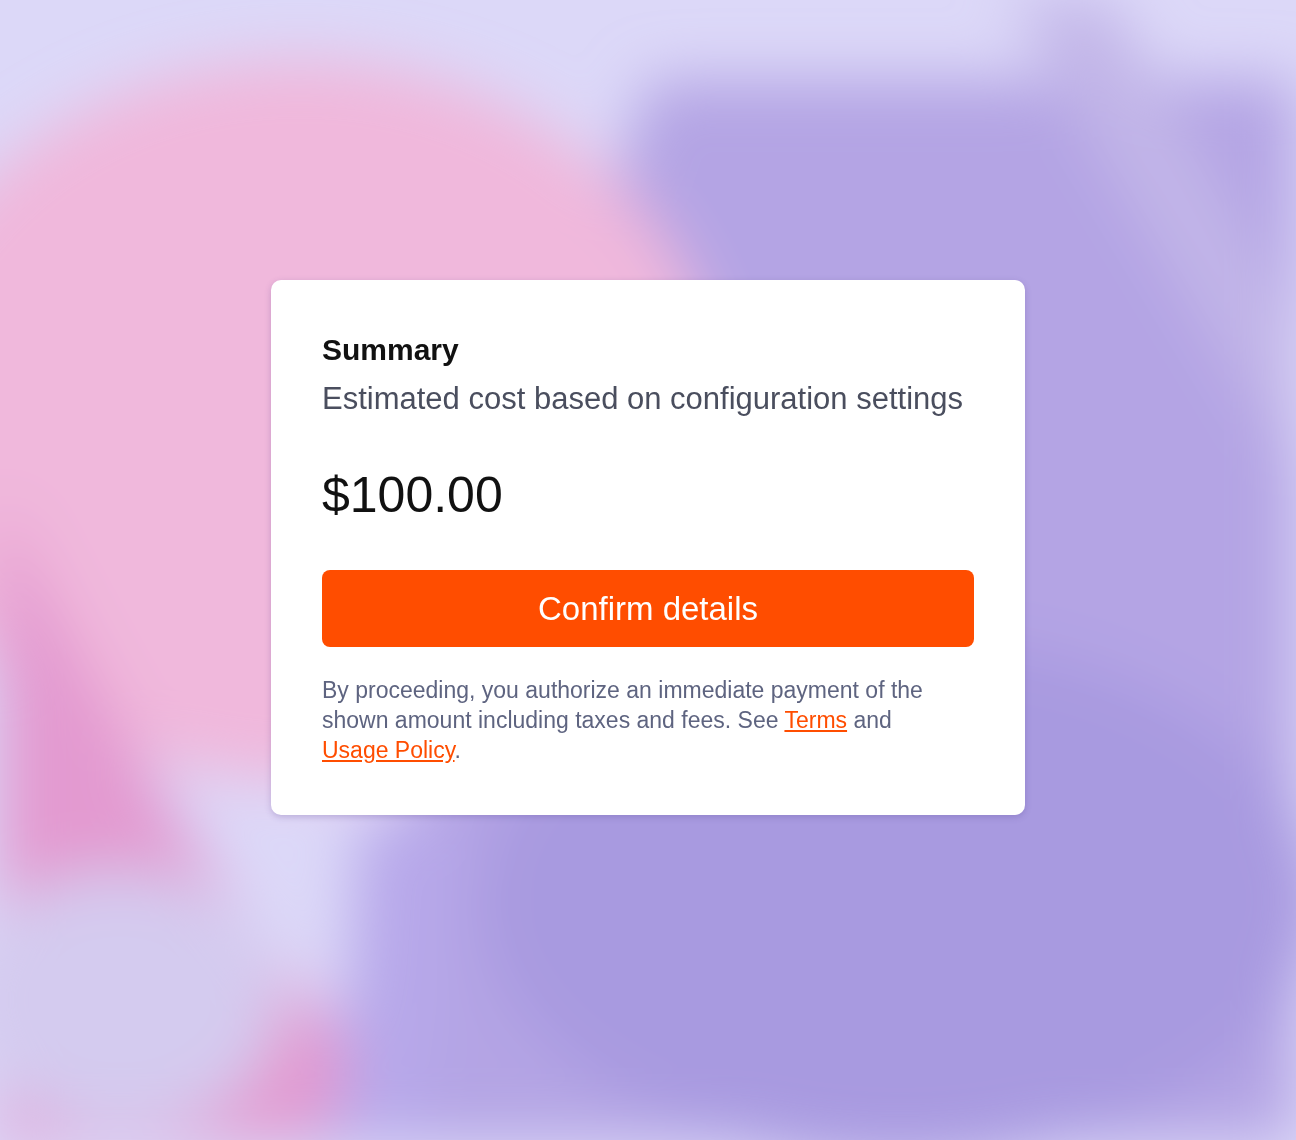 The image size is (1296, 1140). What do you see at coordinates (648, 608) in the screenshot?
I see `confirm-button: Confirm details` at bounding box center [648, 608].